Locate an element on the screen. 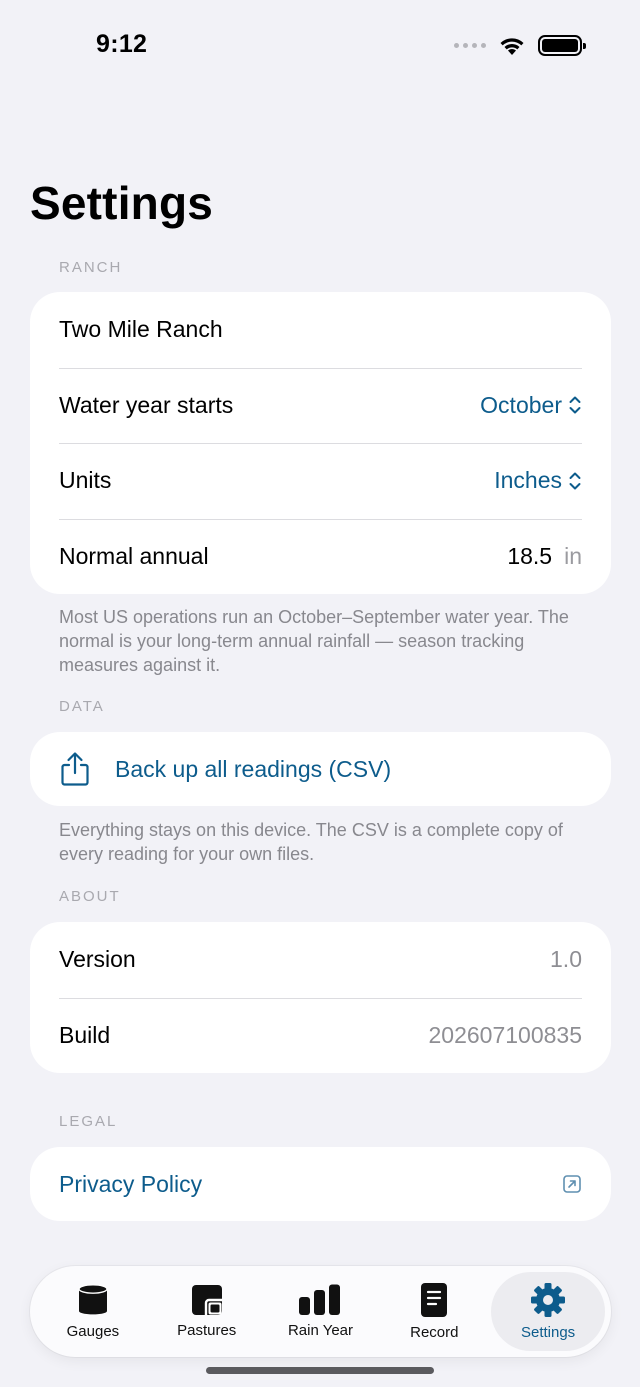 The image size is (640, 1387). gauge-cylinder-icon is located at coordinates (93, 1299).